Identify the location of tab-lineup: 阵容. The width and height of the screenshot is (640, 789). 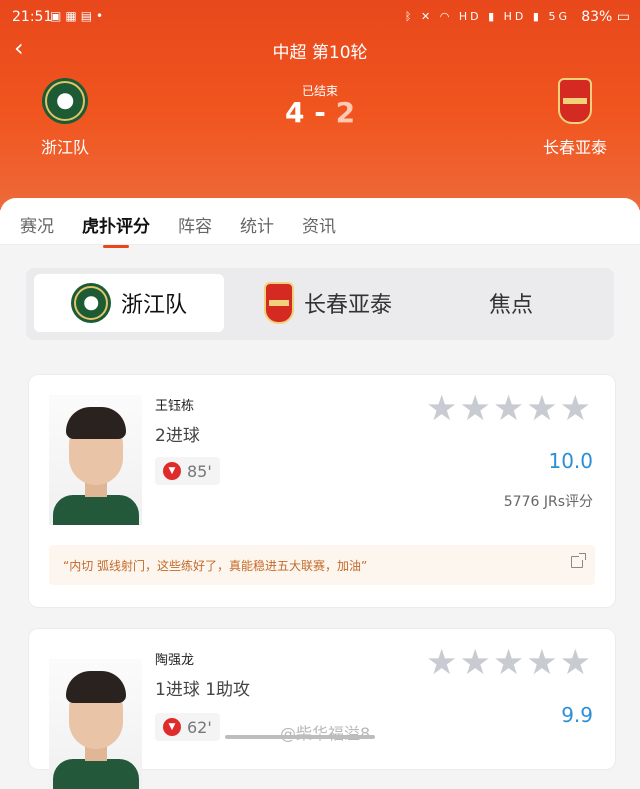
(195, 224).